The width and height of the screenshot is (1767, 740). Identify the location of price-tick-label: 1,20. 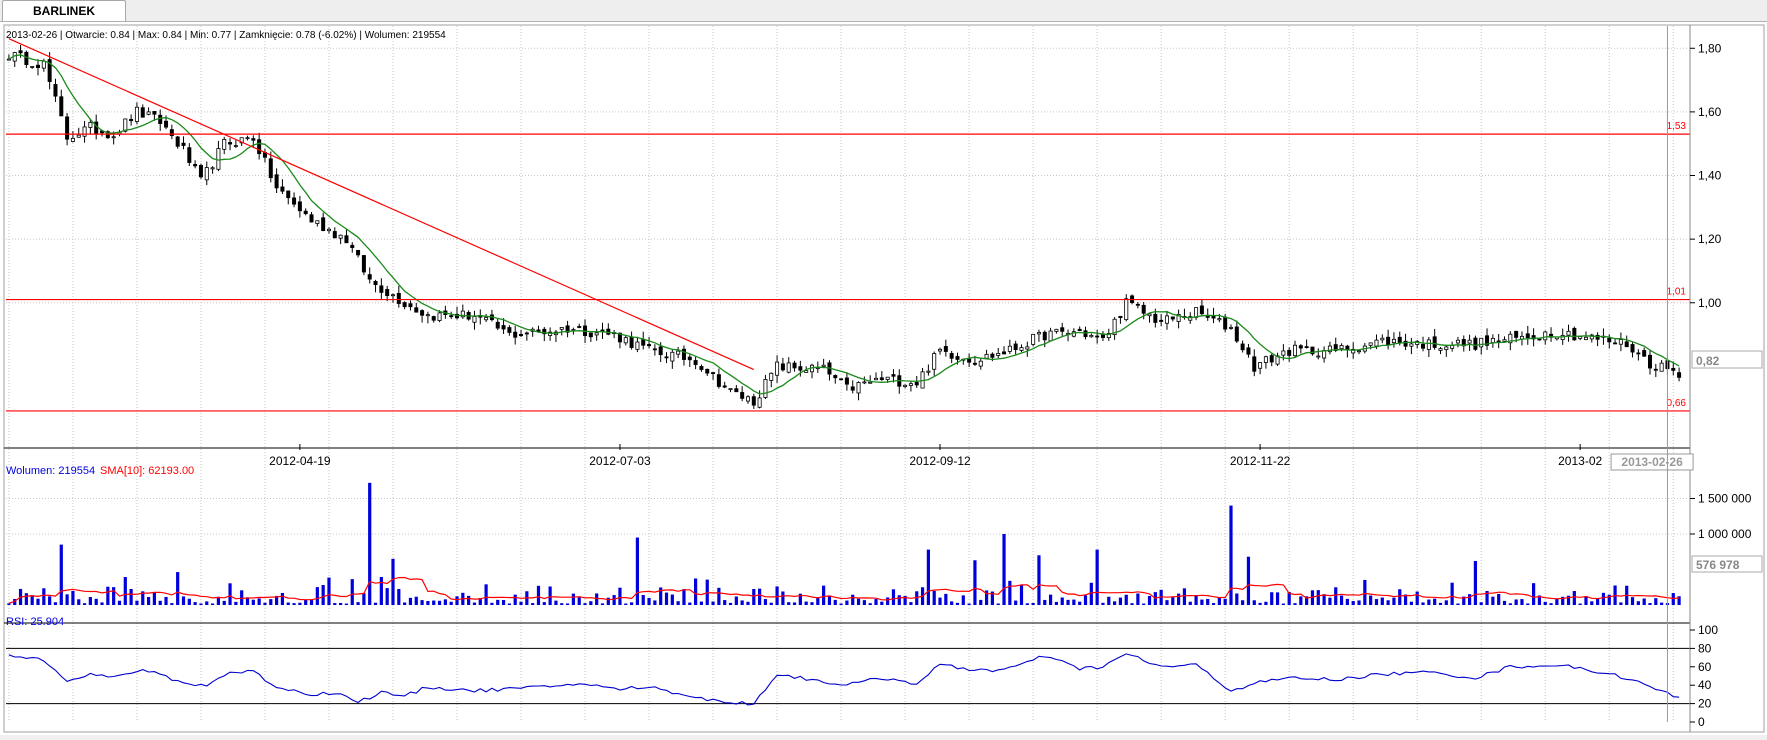
(1710, 239).